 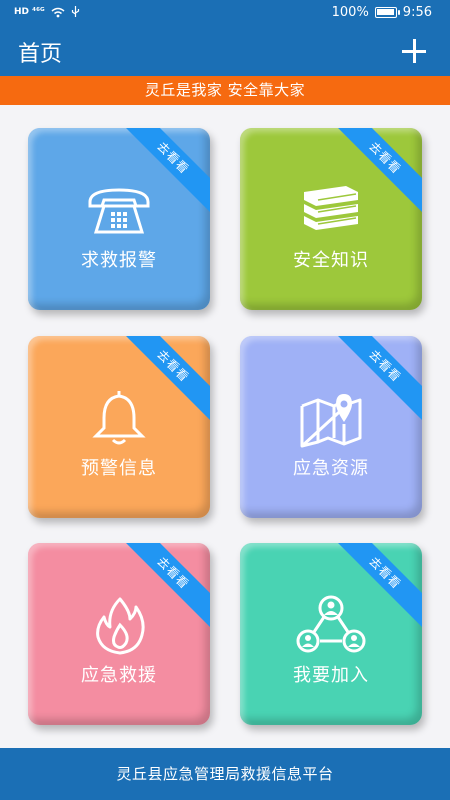 I want to click on tile-label: 预警信息, so click(x=119, y=468).